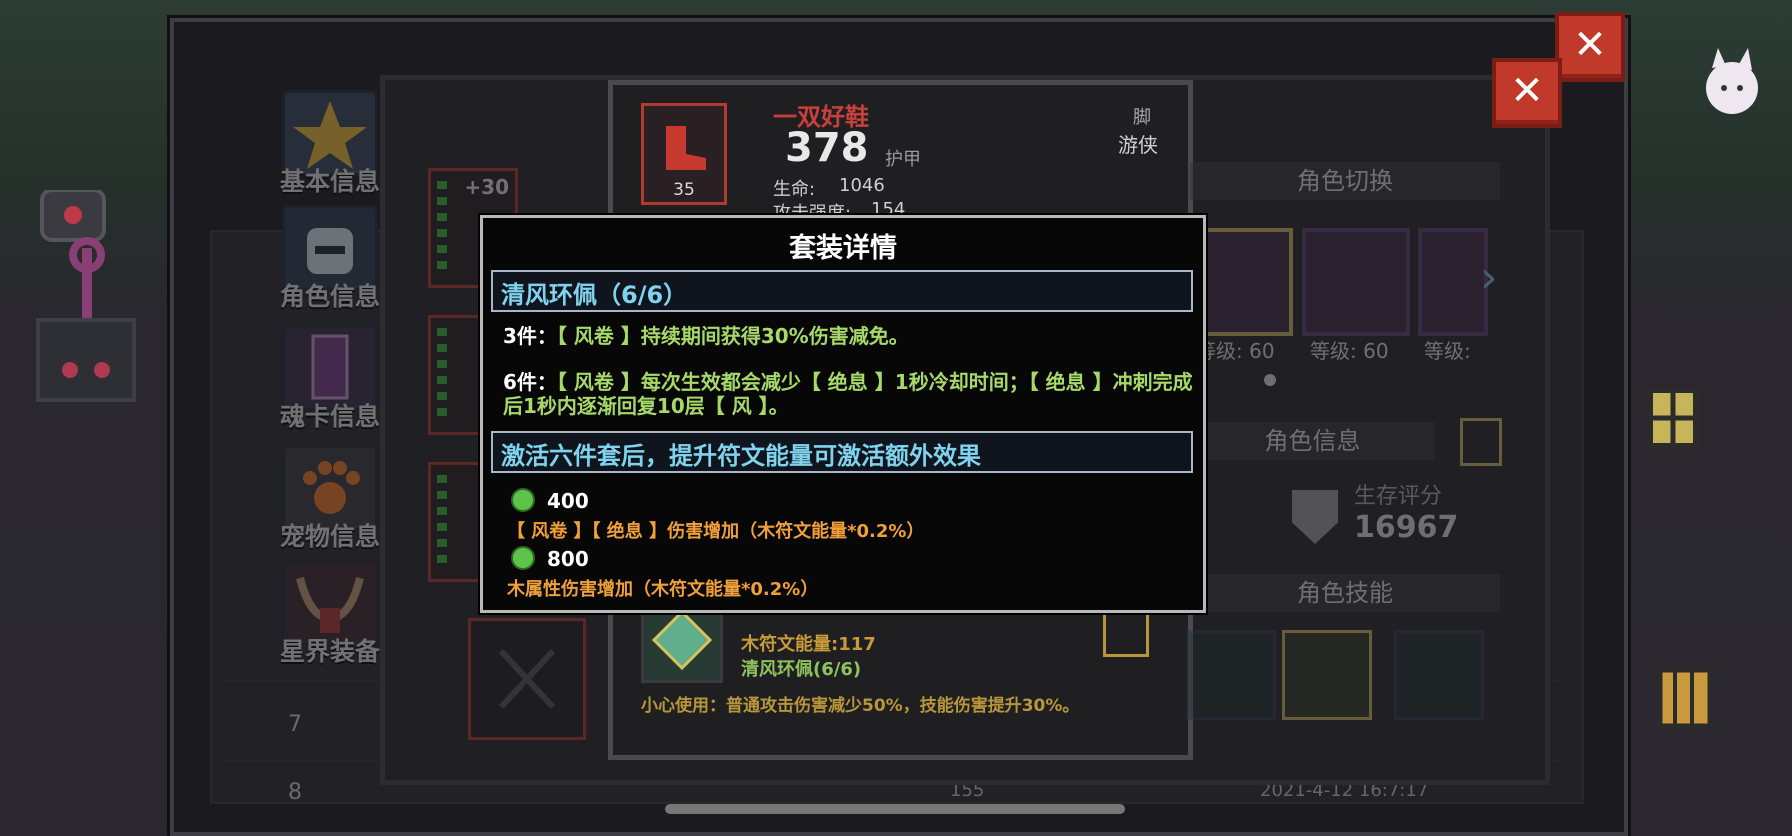  I want to click on slot-bonus: +30, so click(486, 187).